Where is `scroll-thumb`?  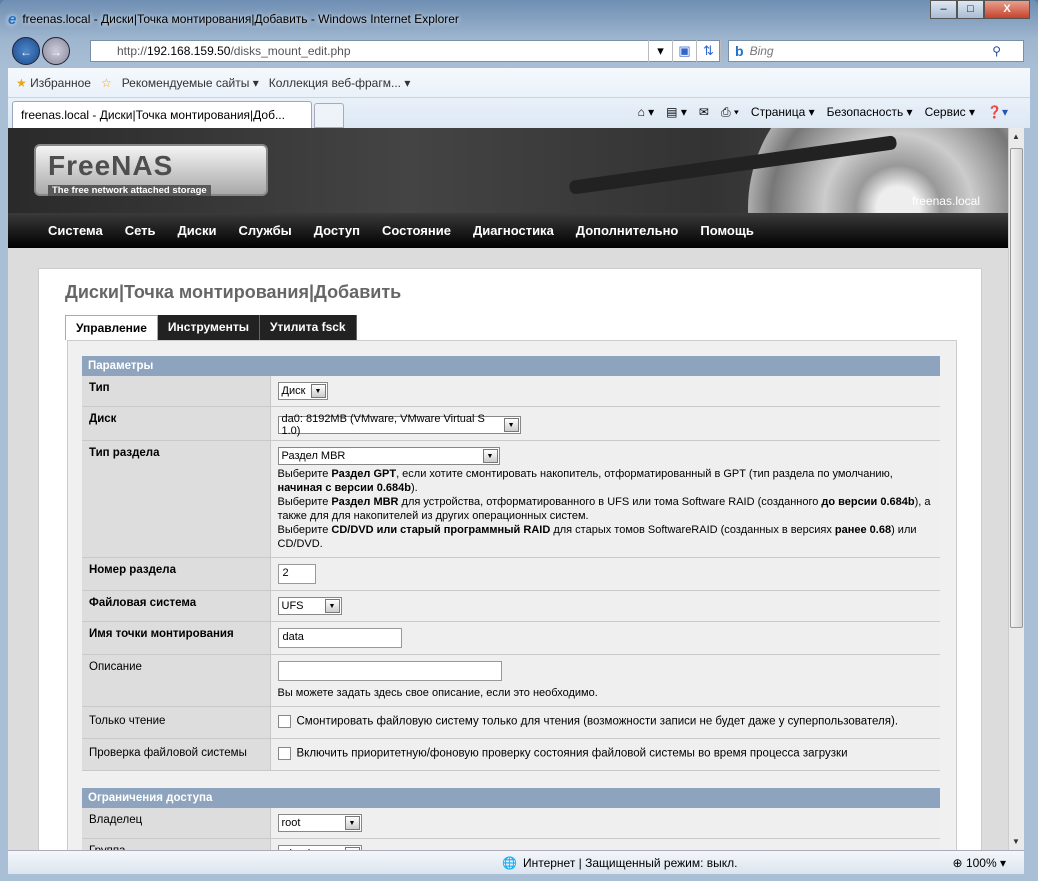 scroll-thumb is located at coordinates (1016, 388).